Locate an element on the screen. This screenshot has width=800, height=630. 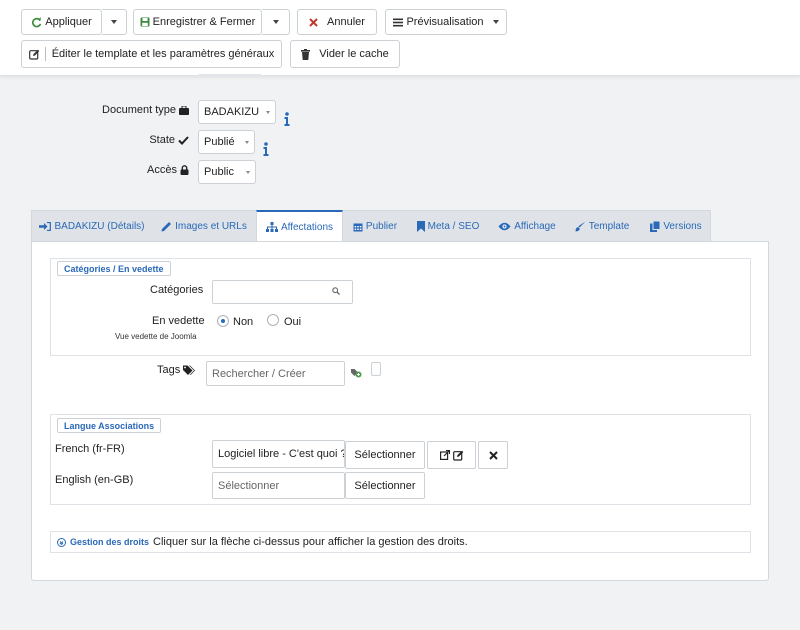
chevron-icon is located at coordinates (61, 542).